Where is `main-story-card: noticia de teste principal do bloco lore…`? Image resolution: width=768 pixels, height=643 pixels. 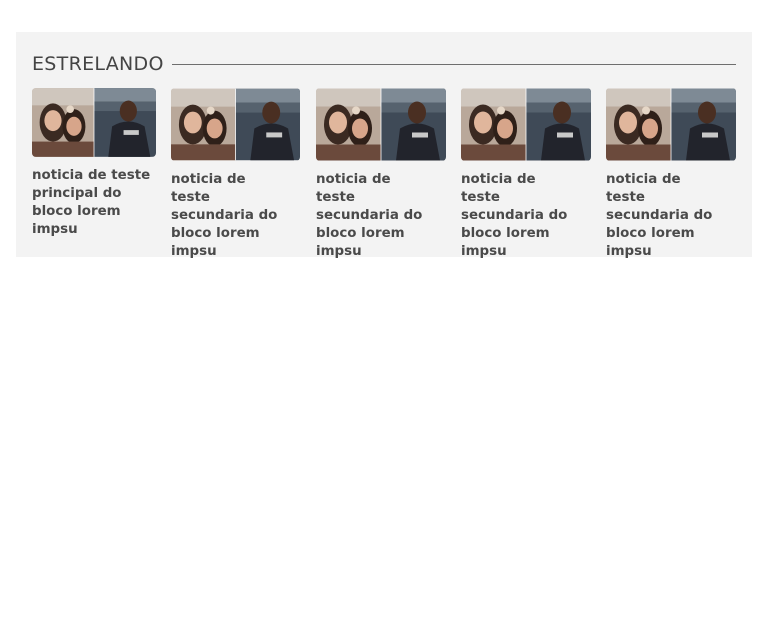 main-story-card: noticia de teste principal do bloco lore… is located at coordinates (94, 163).